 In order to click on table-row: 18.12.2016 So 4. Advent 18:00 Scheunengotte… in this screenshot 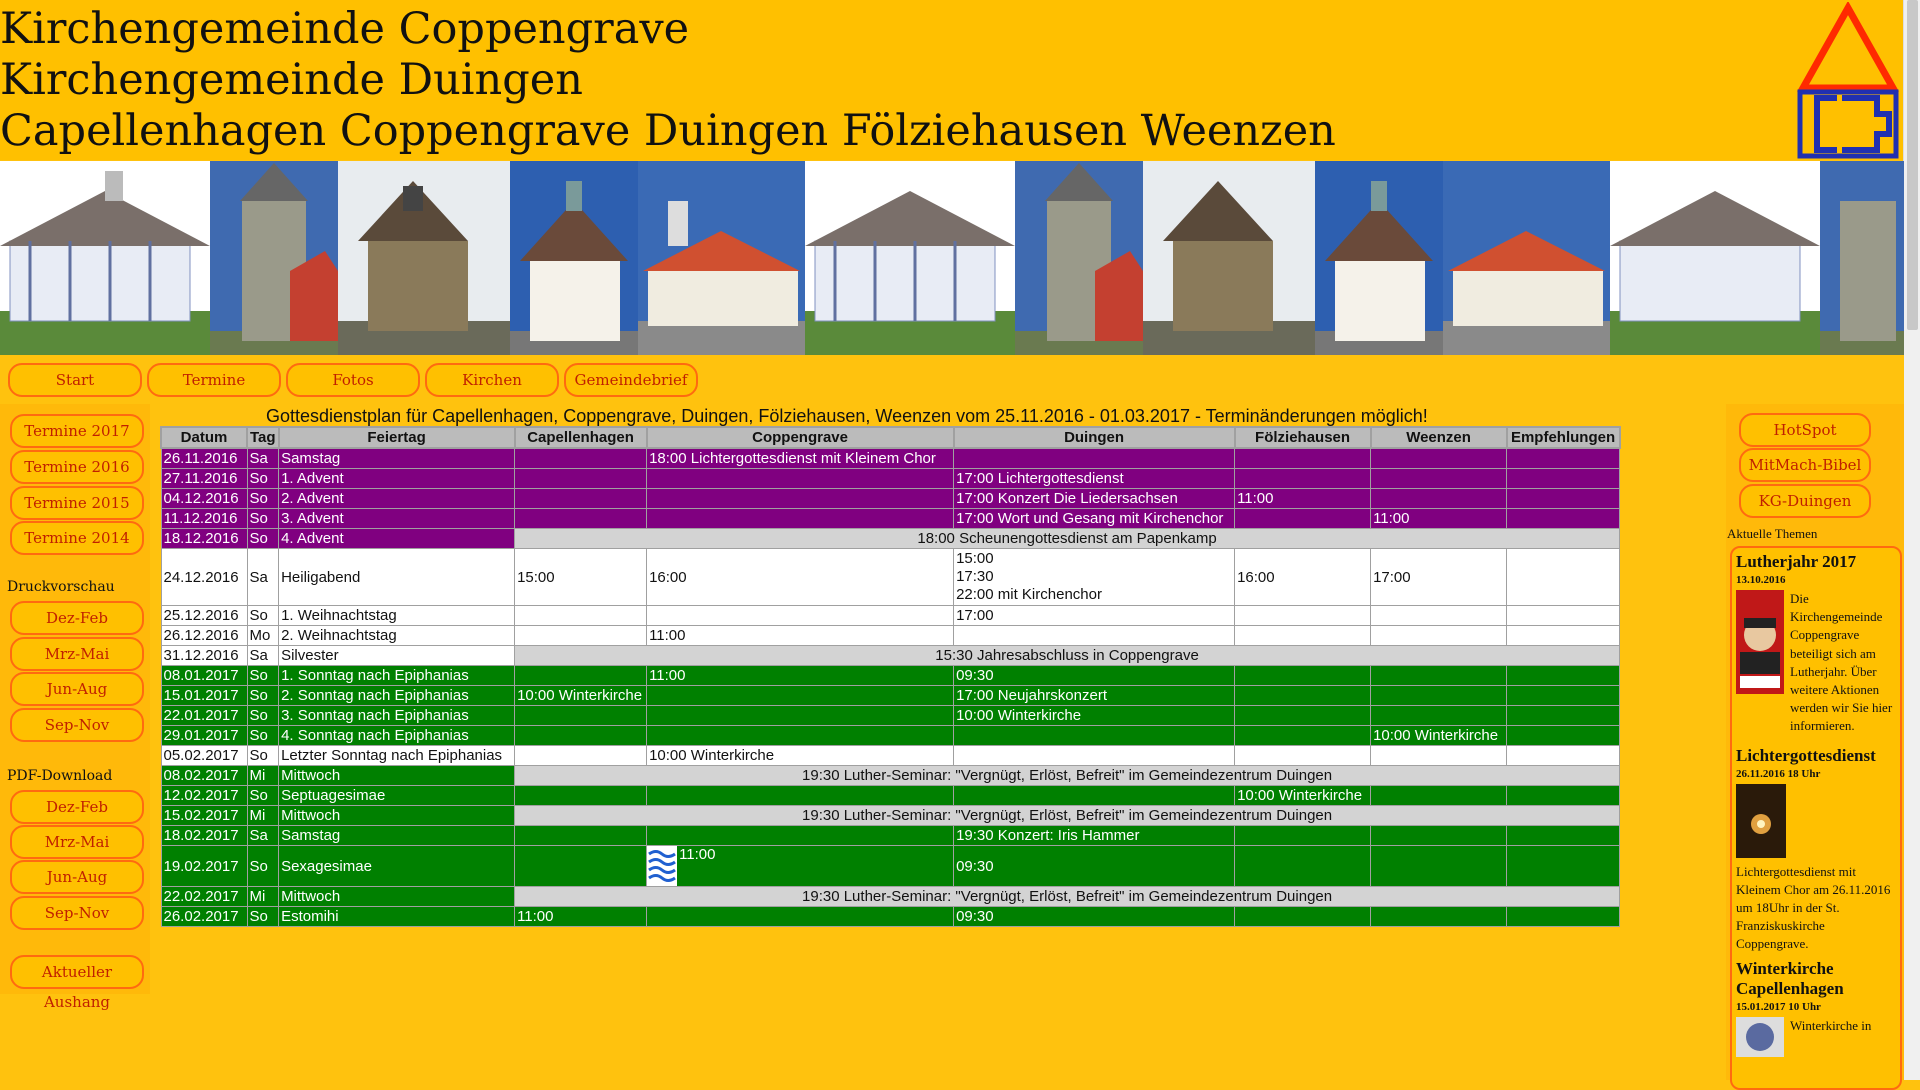, I will do `click(890, 538)`.